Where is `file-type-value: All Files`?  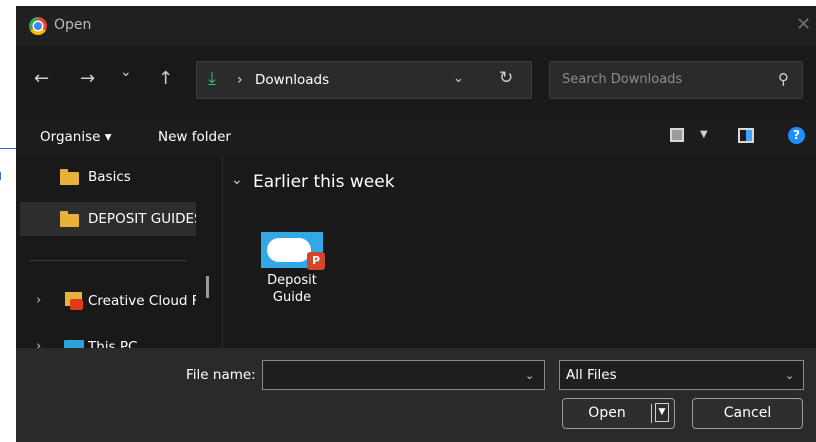
file-type-value: All Files is located at coordinates (591, 375).